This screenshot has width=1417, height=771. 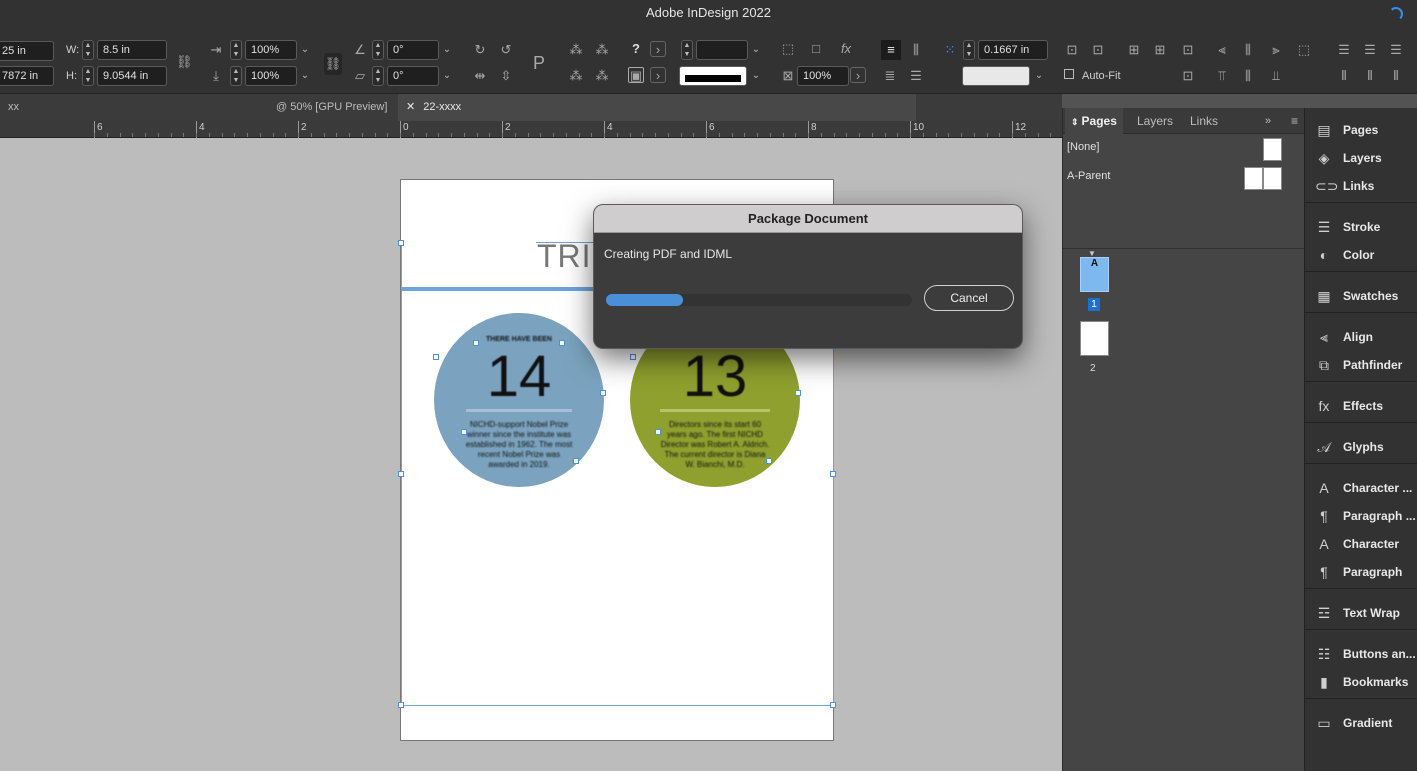 I want to click on distribute-right-icon: ⫴, so click(x=1396, y=76).